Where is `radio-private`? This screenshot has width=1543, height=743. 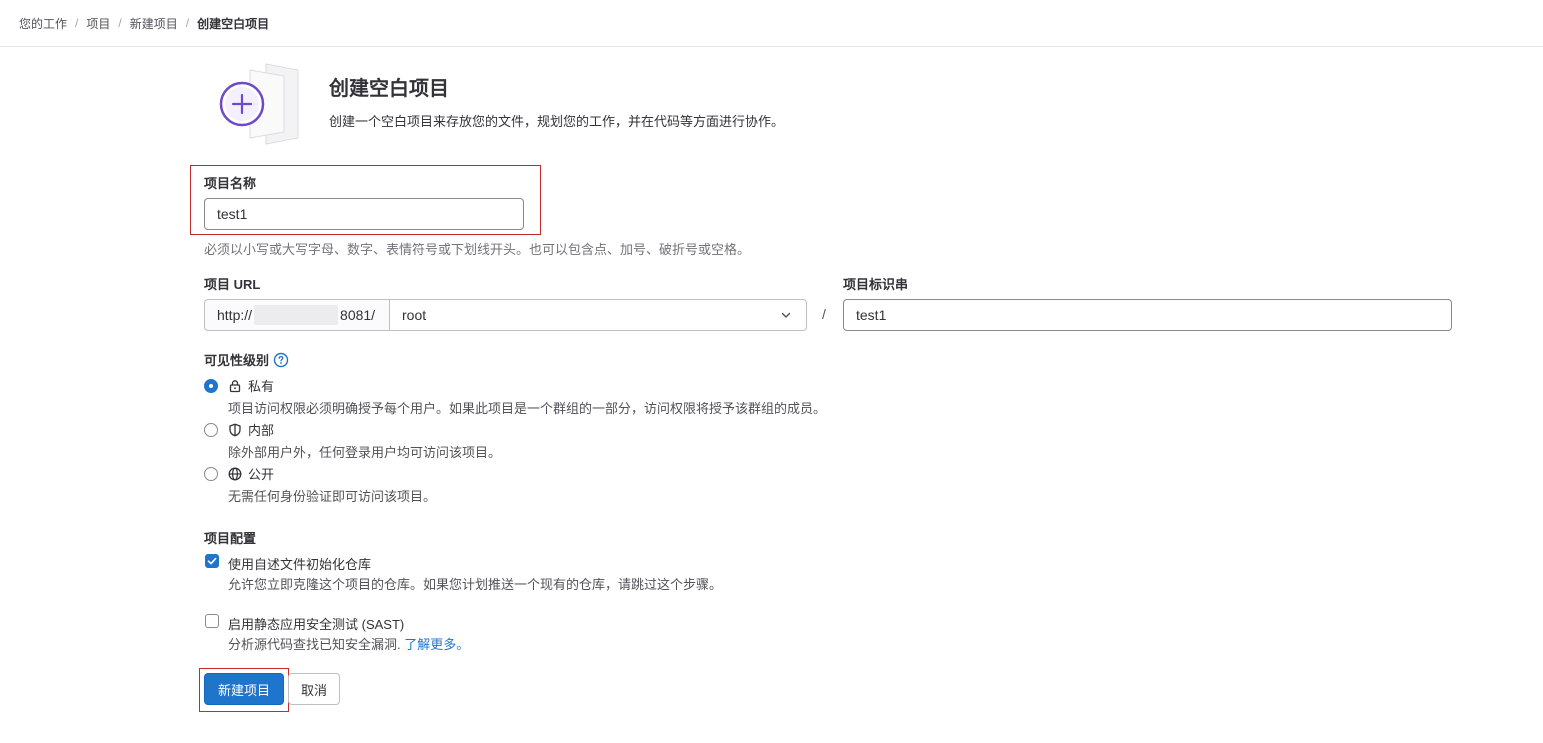
radio-private is located at coordinates (211, 385).